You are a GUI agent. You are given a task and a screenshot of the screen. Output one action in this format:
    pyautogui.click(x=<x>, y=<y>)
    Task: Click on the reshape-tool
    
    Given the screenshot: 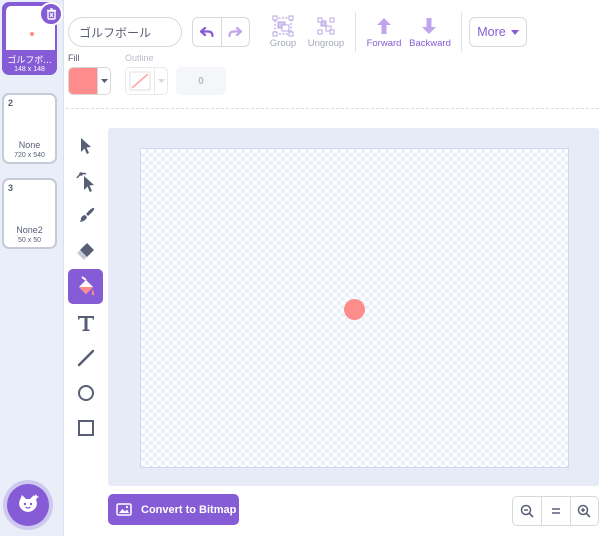 What is the action you would take?
    pyautogui.click(x=85, y=180)
    